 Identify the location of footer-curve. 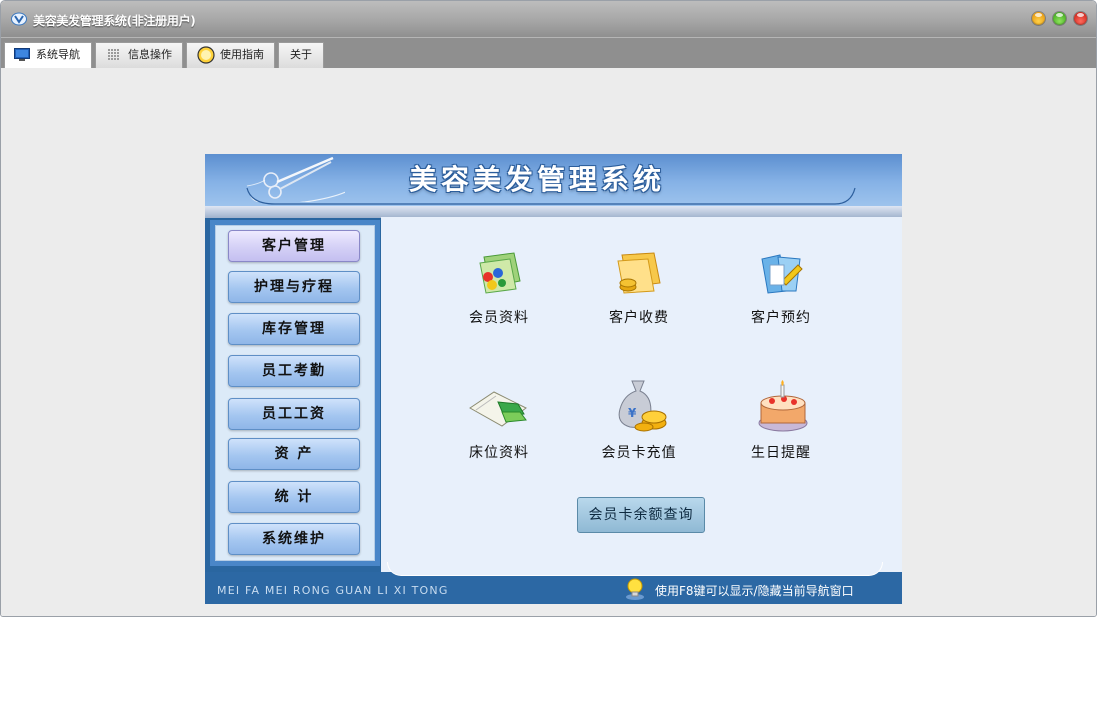
(635, 569).